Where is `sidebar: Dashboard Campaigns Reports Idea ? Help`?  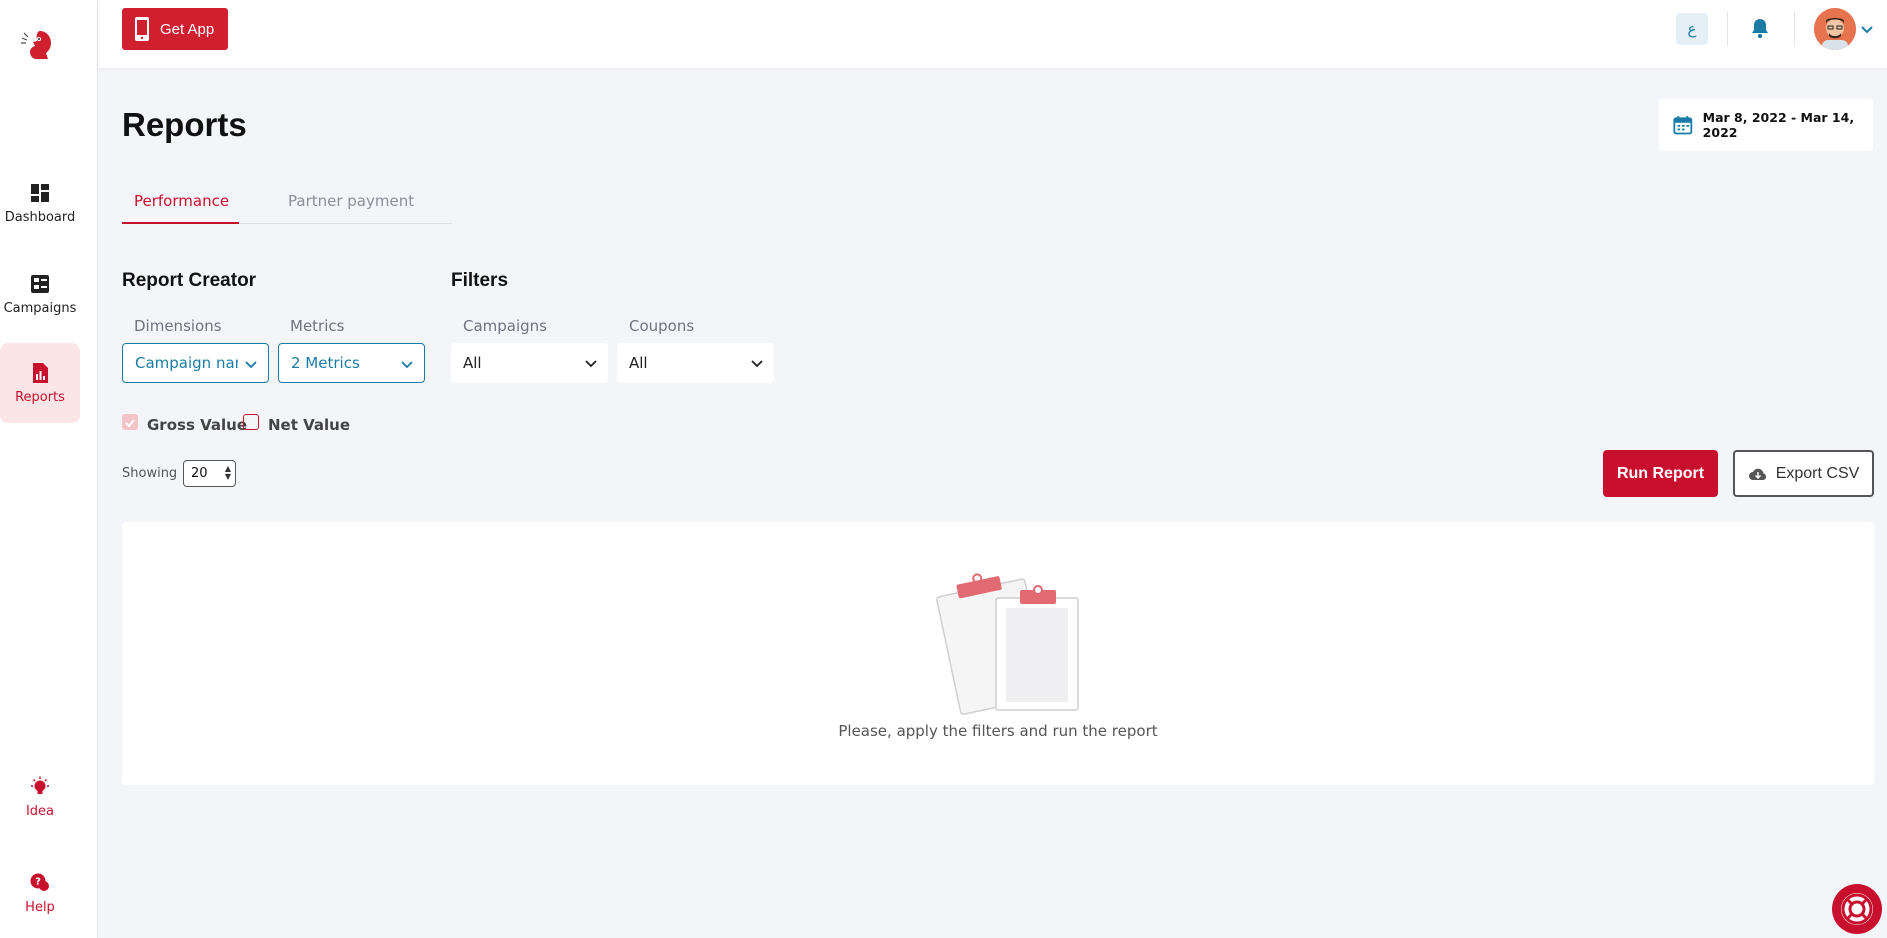 sidebar: Dashboard Campaigns Reports Idea ? Help is located at coordinates (49, 469).